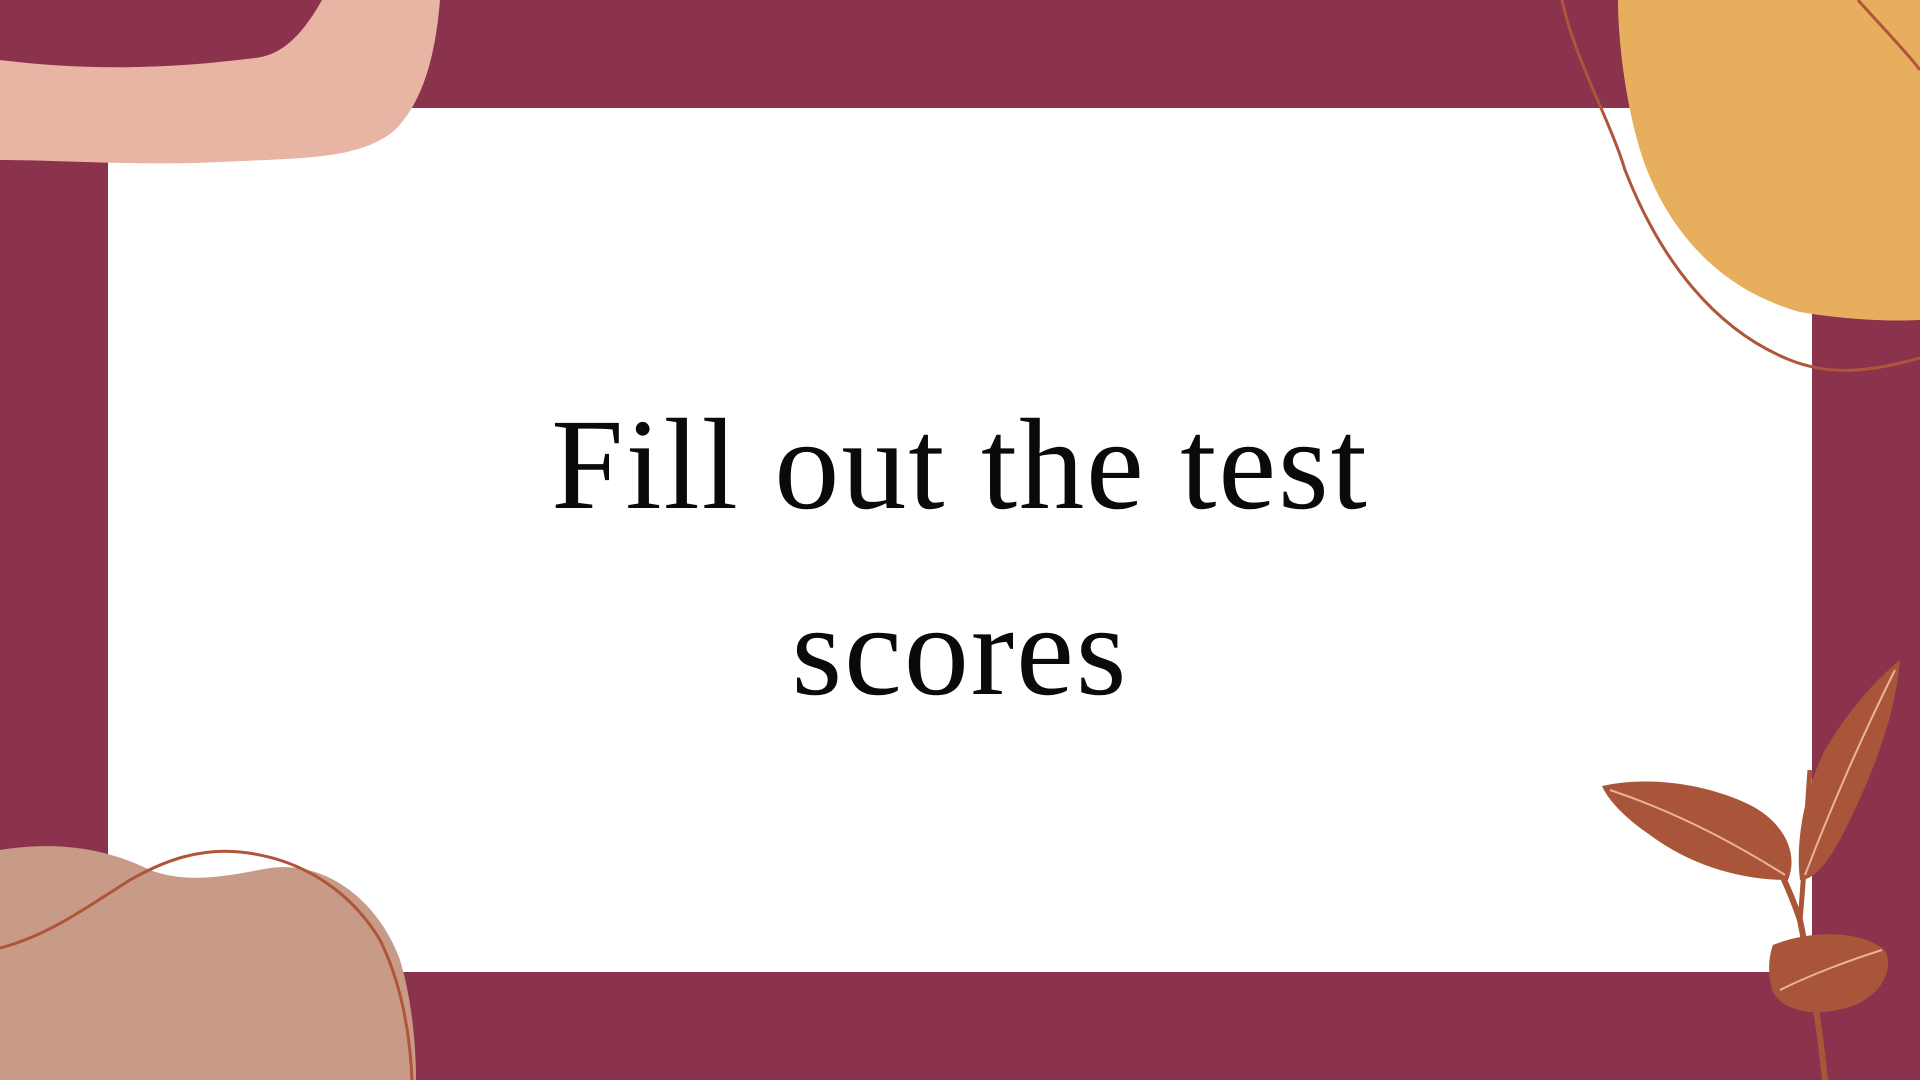 This screenshot has height=1080, width=1920. What do you see at coordinates (208, 963) in the screenshot?
I see `bottom-left-blob` at bounding box center [208, 963].